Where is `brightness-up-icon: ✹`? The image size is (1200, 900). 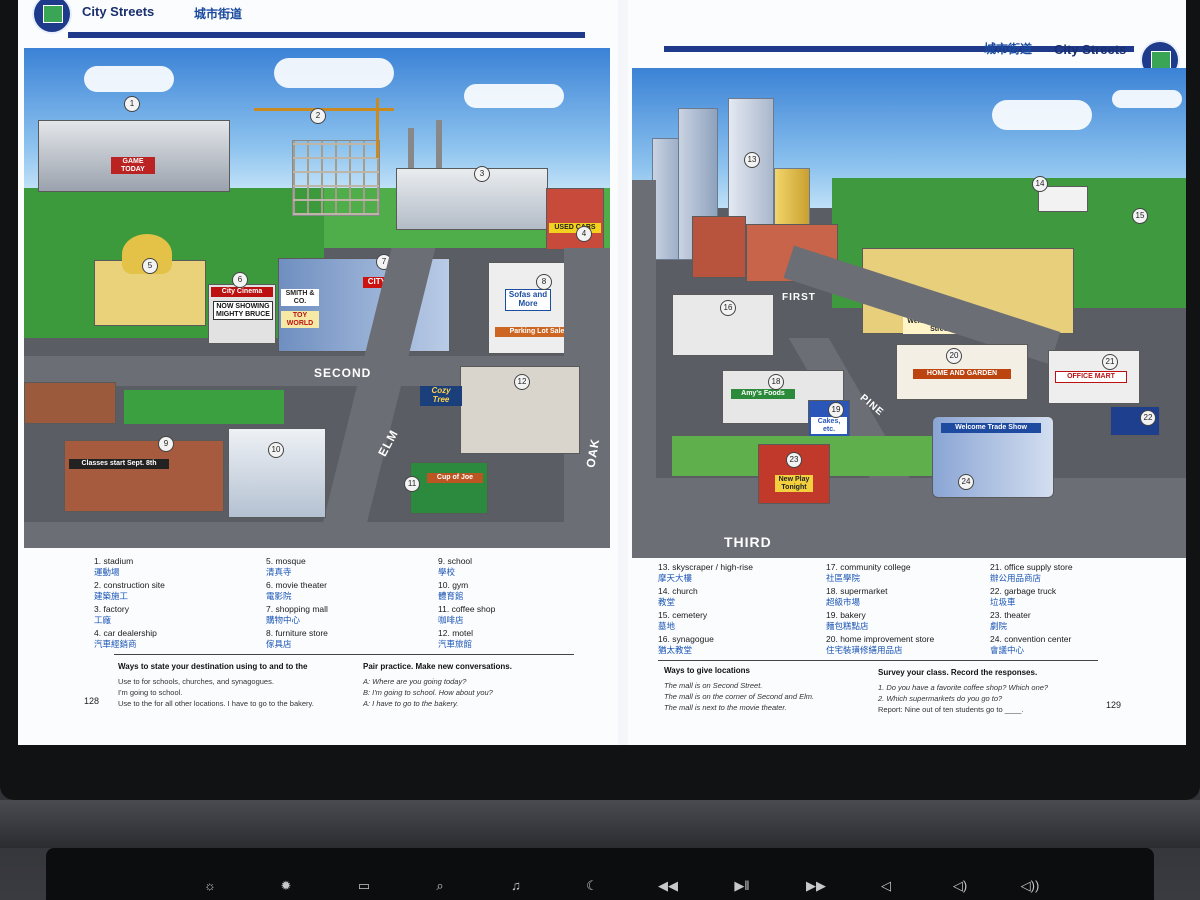
brightness-up-icon: ✹ is located at coordinates (286, 886).